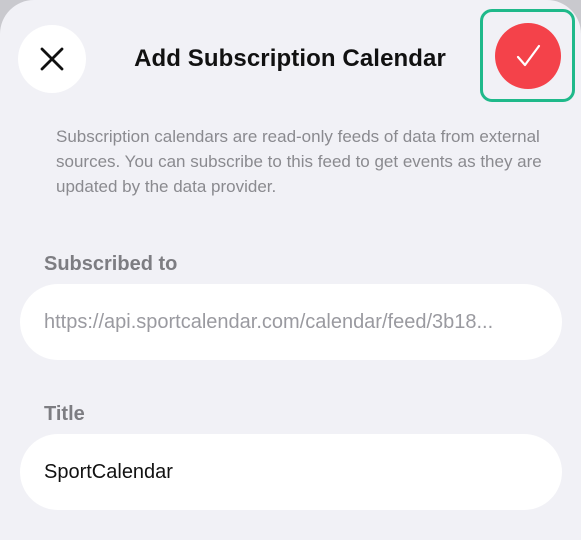  I want to click on title-label: Title, so click(64, 414).